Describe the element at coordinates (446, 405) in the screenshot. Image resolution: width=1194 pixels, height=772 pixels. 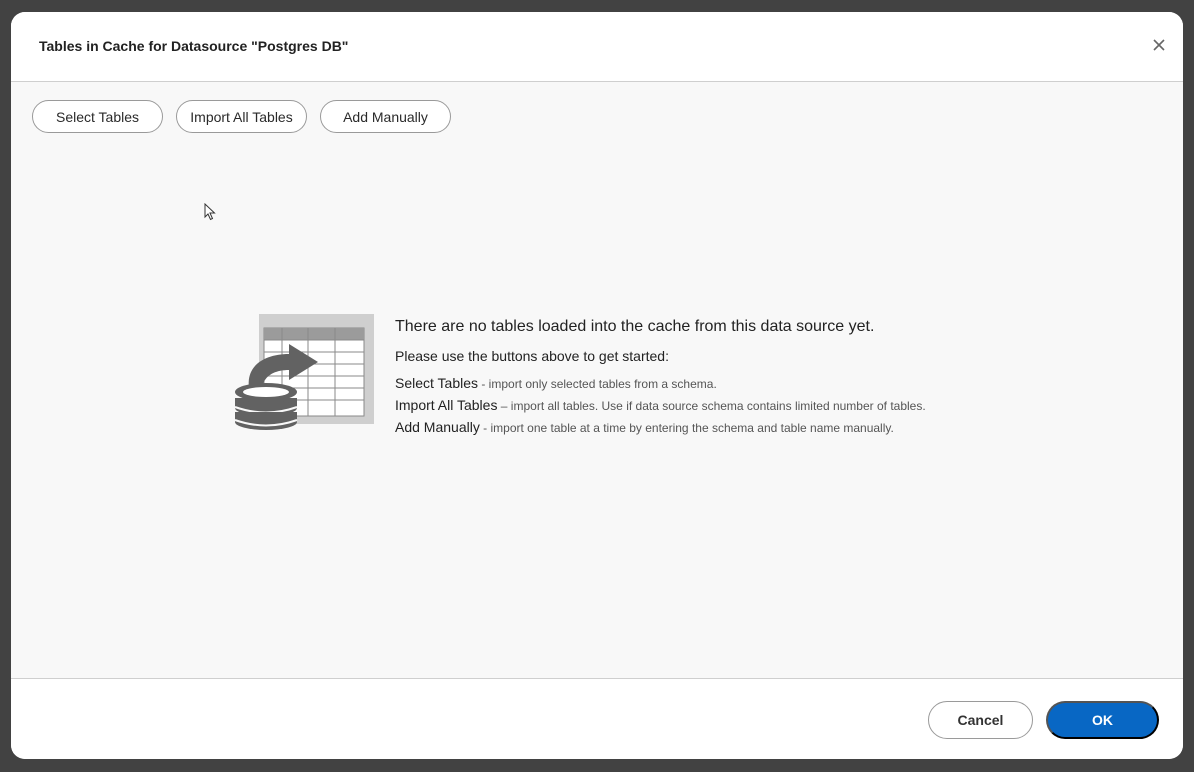
I see `help-term: Import All Tables` at that location.